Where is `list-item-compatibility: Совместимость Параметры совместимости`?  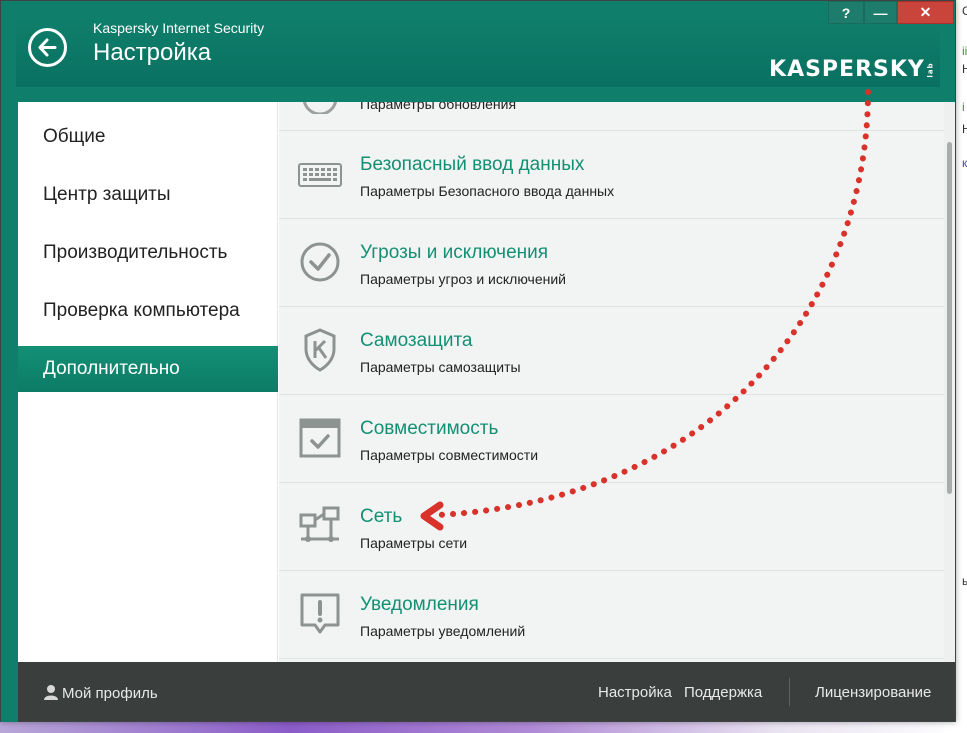
list-item-compatibility: Совместимость Параметры совместимости is located at coordinates (611, 439).